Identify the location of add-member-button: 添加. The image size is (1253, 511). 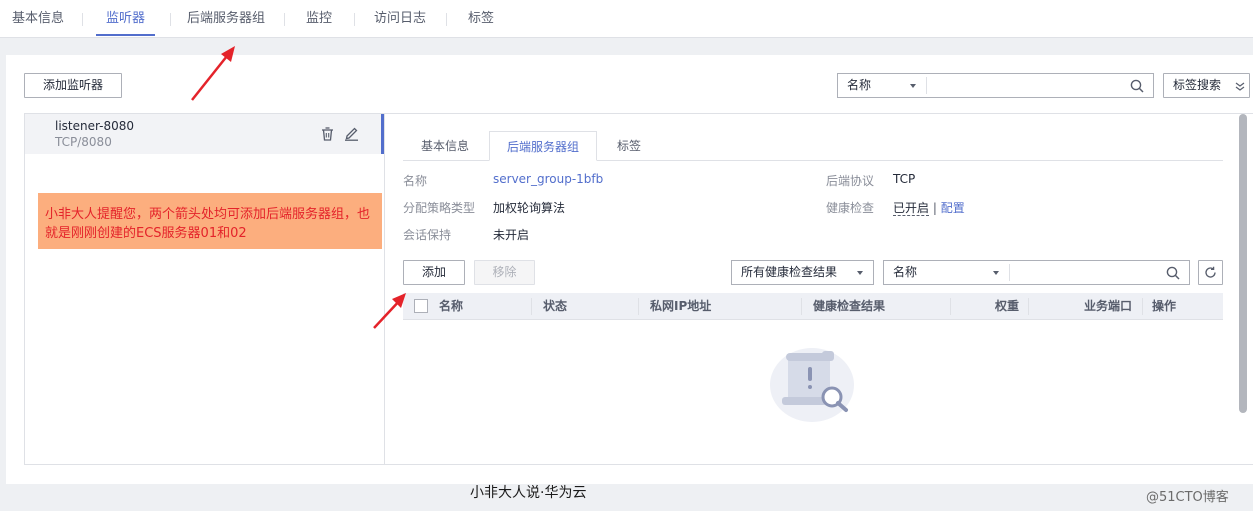
(434, 272).